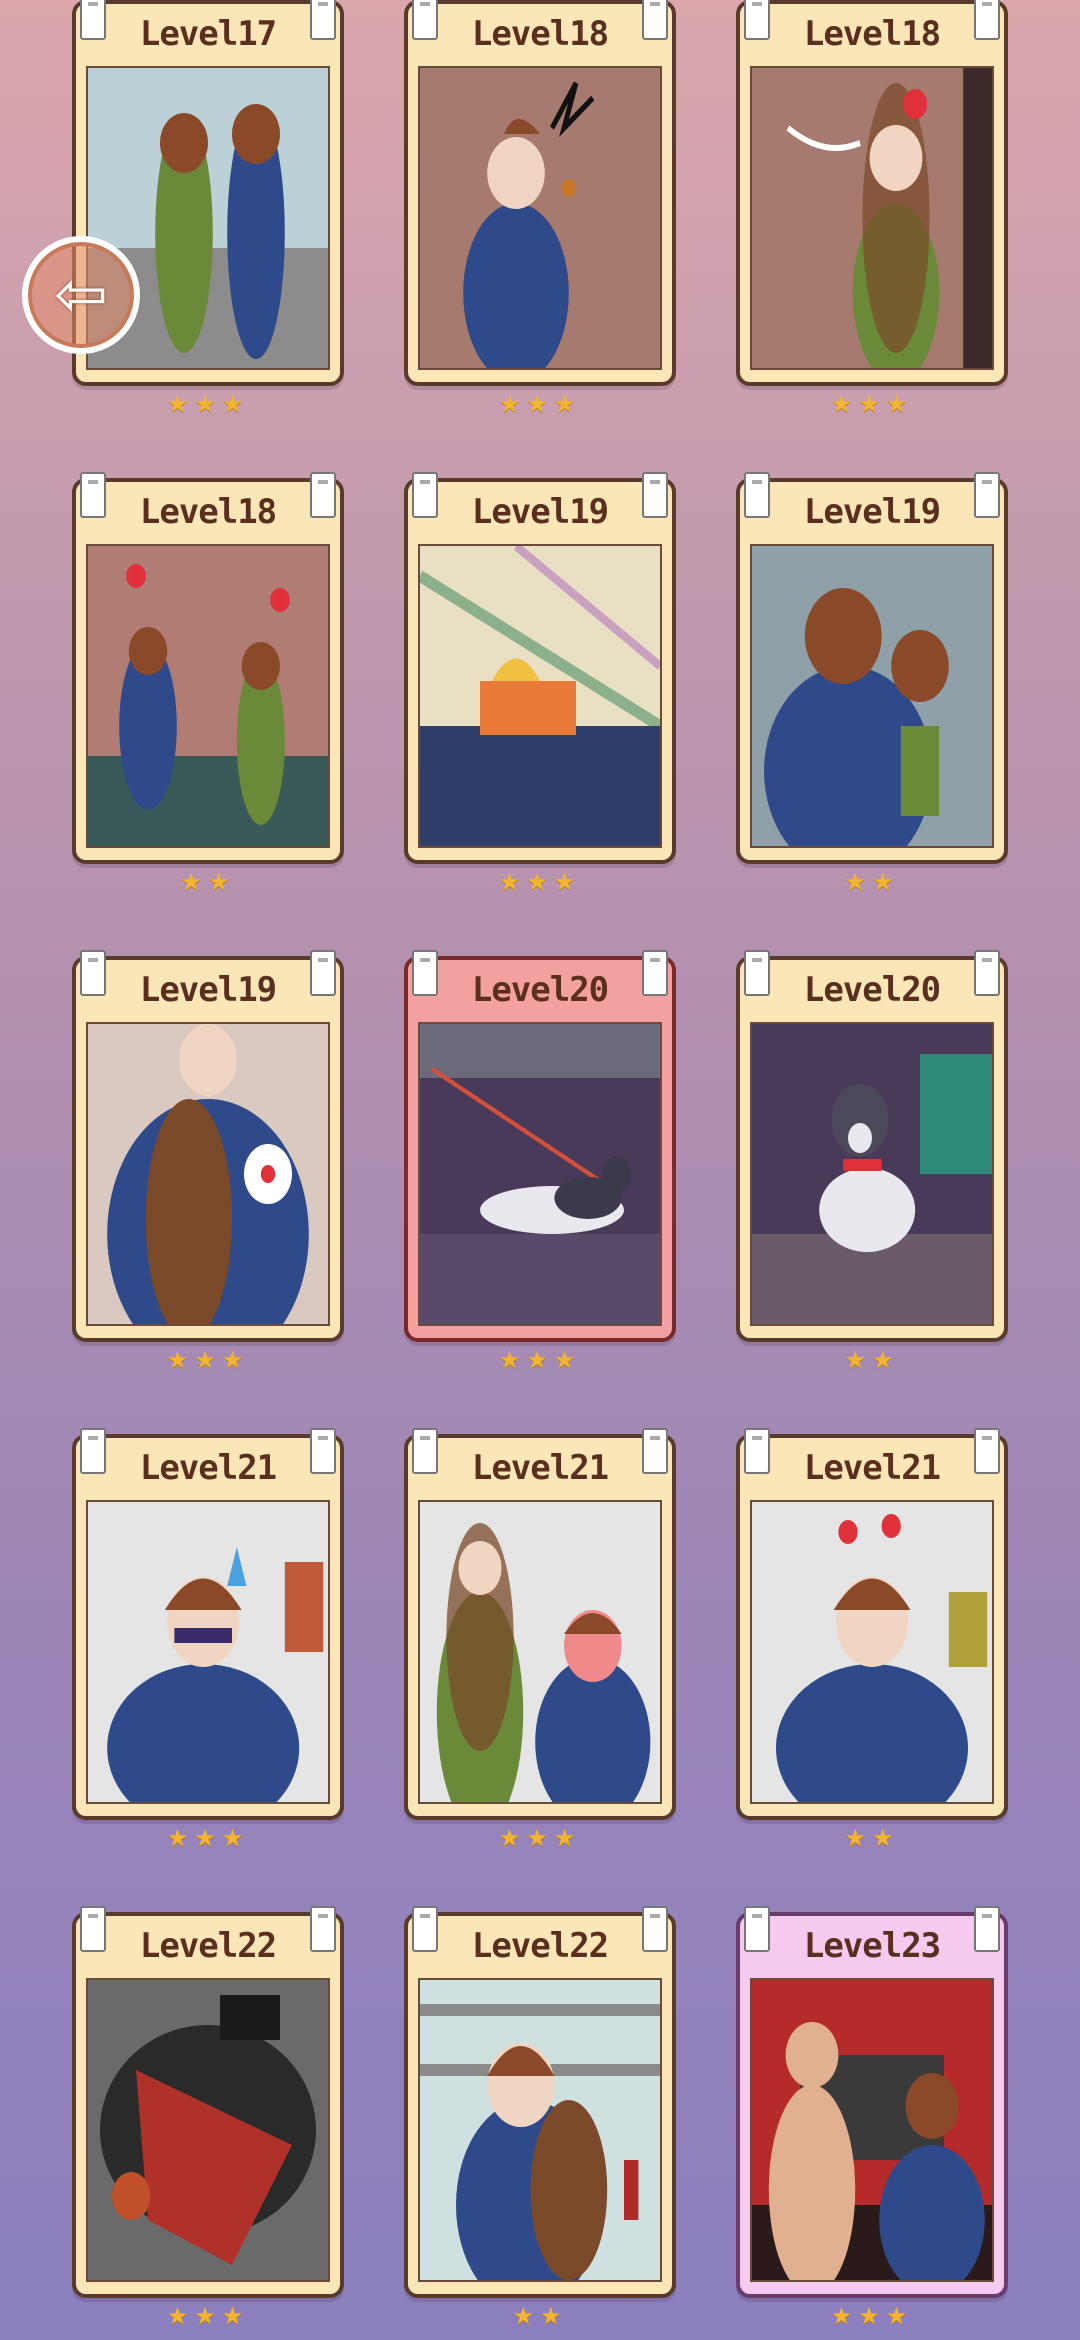  I want to click on level-card: Level20, so click(872, 1146).